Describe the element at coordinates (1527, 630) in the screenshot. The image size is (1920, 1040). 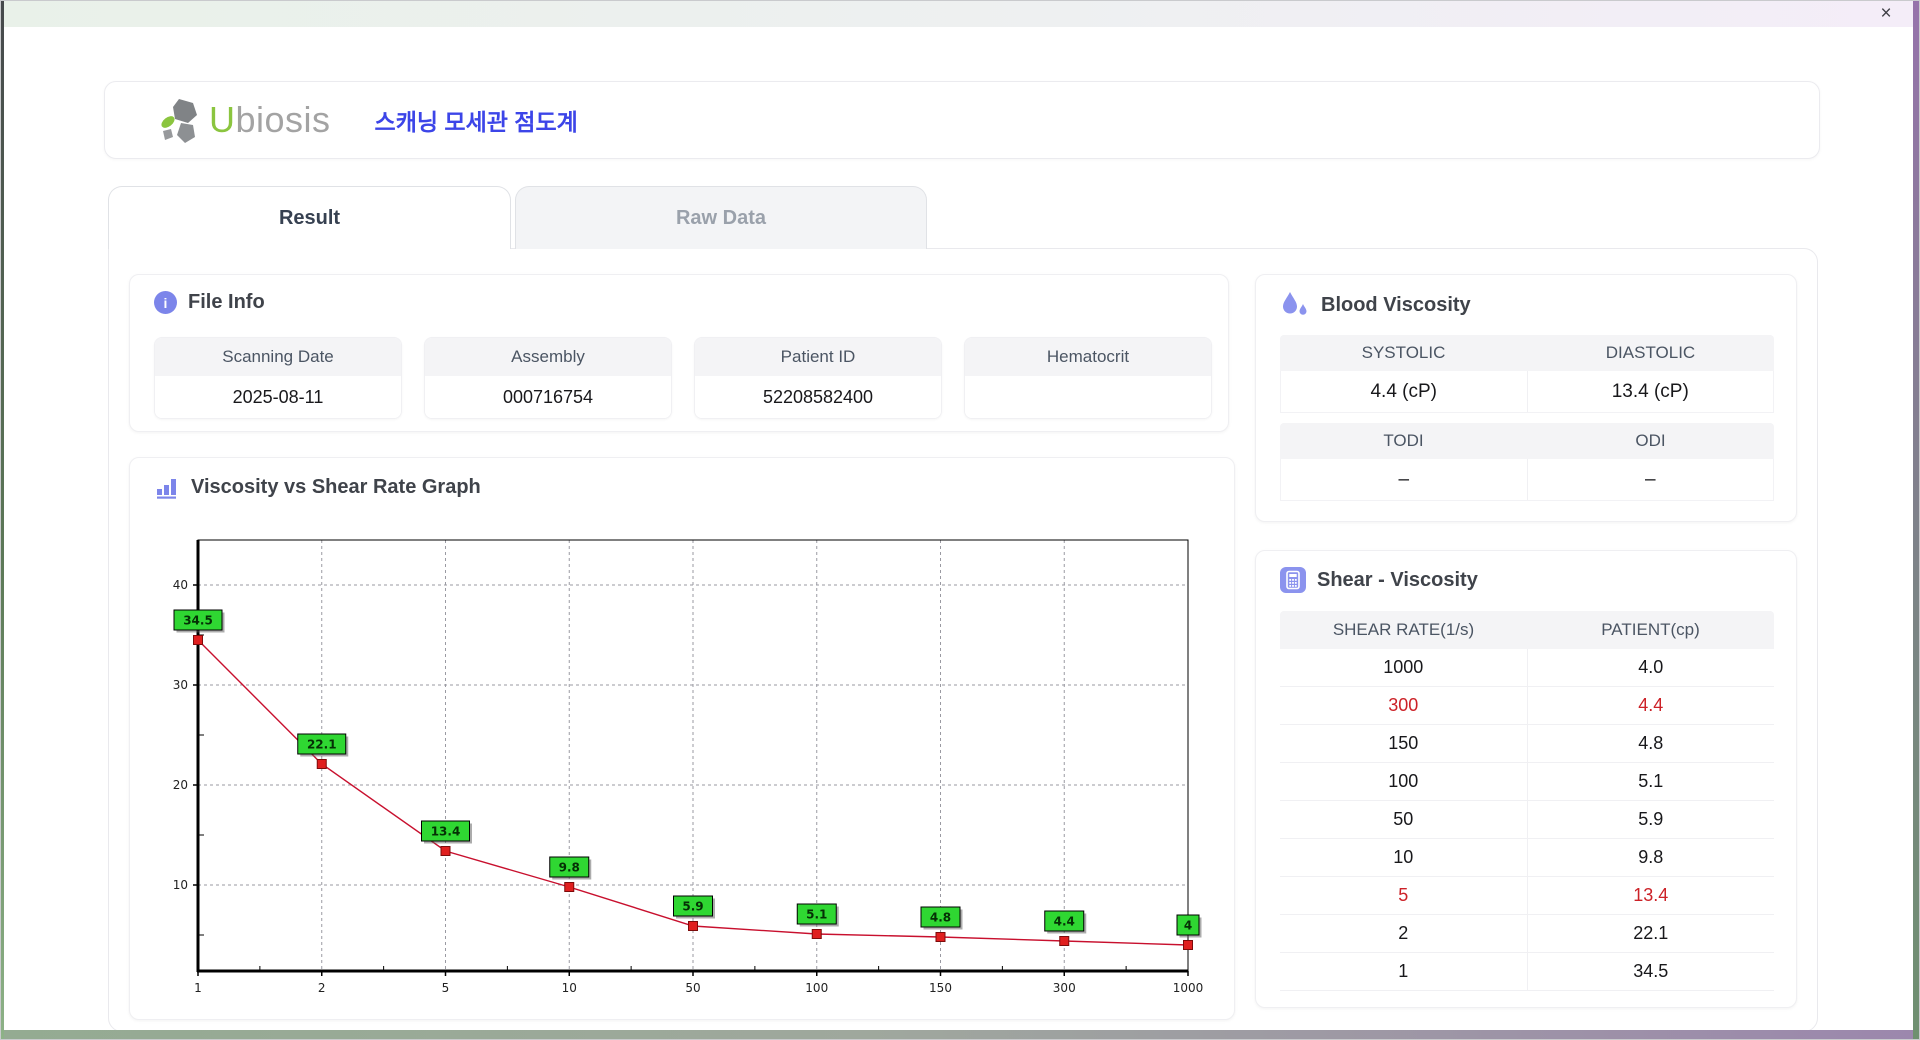
I see `table-header: SHEAR RATE(1/s) PATIENT(cp)` at that location.